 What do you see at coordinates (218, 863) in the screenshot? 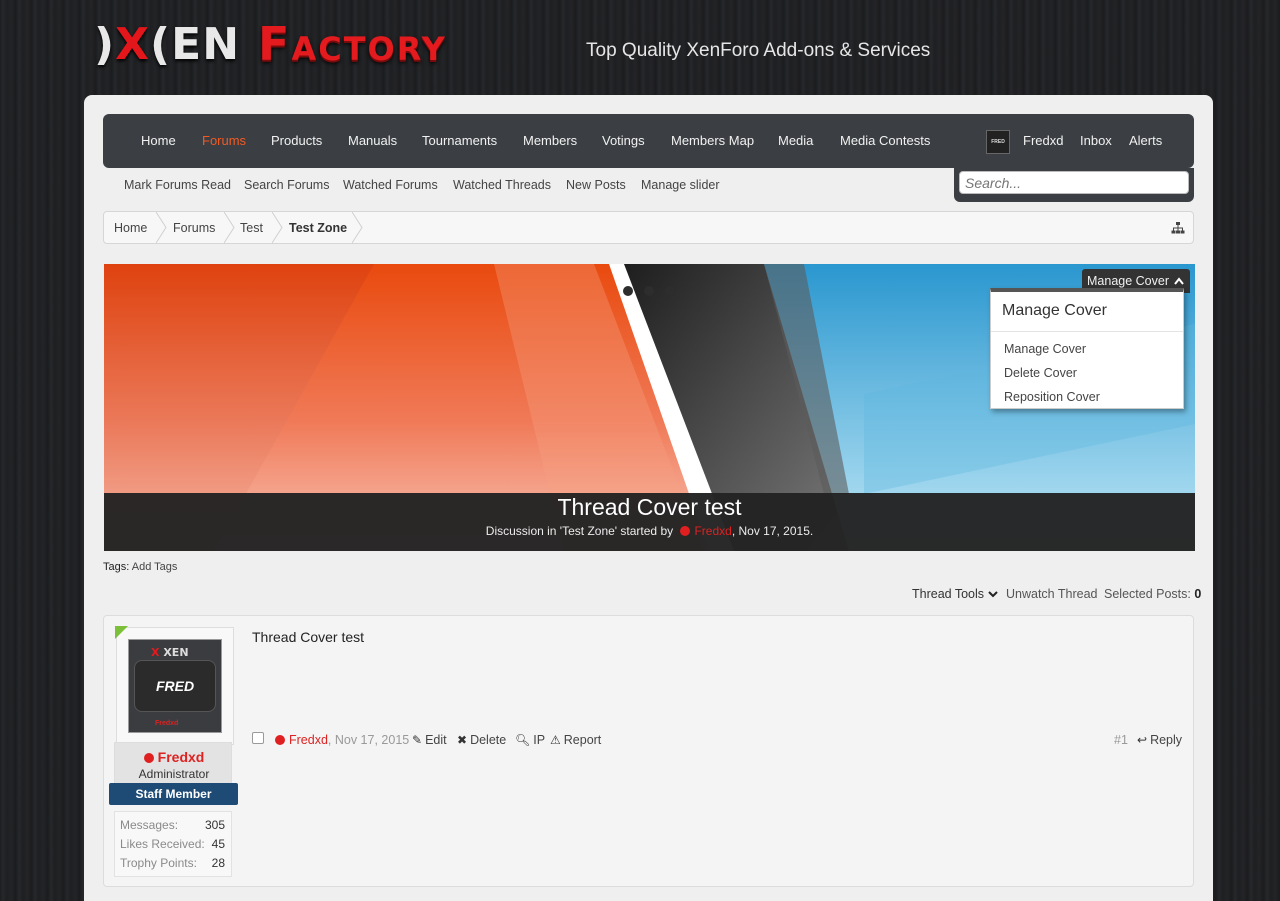
I see `stat-trophy-value: 28` at bounding box center [218, 863].